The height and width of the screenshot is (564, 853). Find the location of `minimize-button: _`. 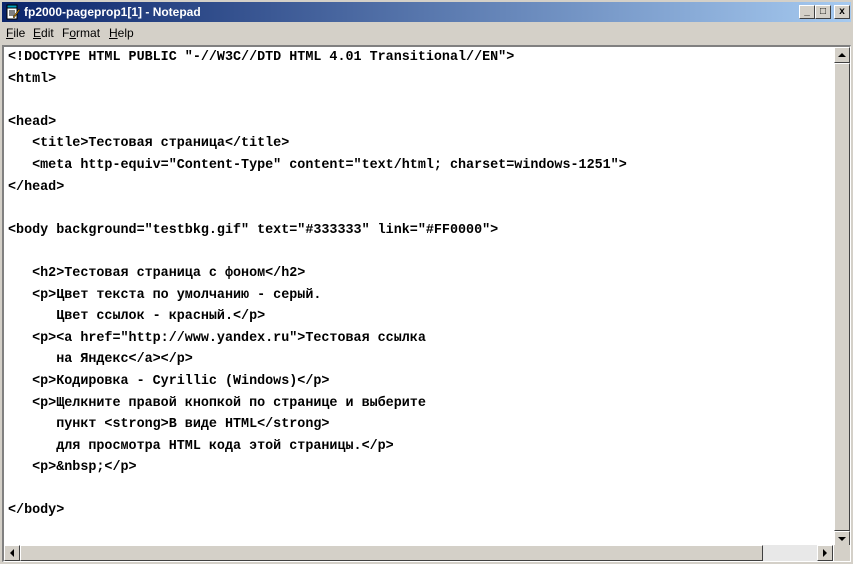

minimize-button: _ is located at coordinates (807, 12).